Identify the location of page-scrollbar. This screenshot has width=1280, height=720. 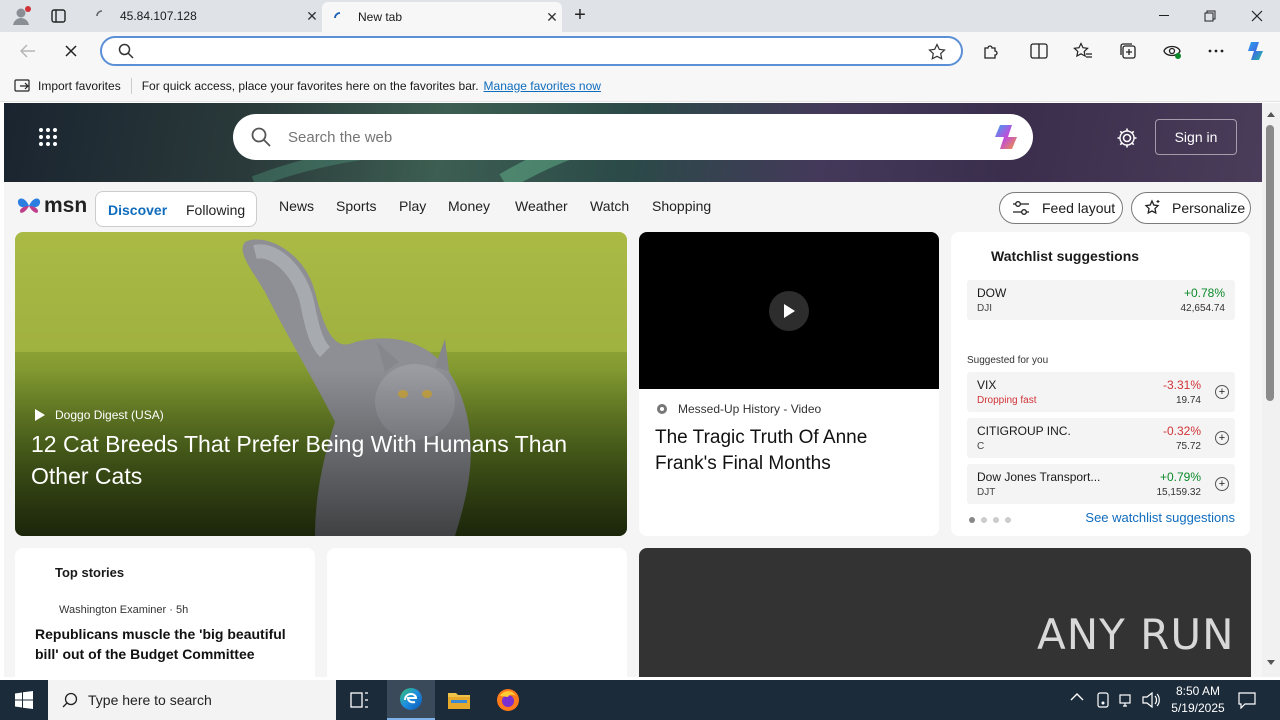
(1271, 390).